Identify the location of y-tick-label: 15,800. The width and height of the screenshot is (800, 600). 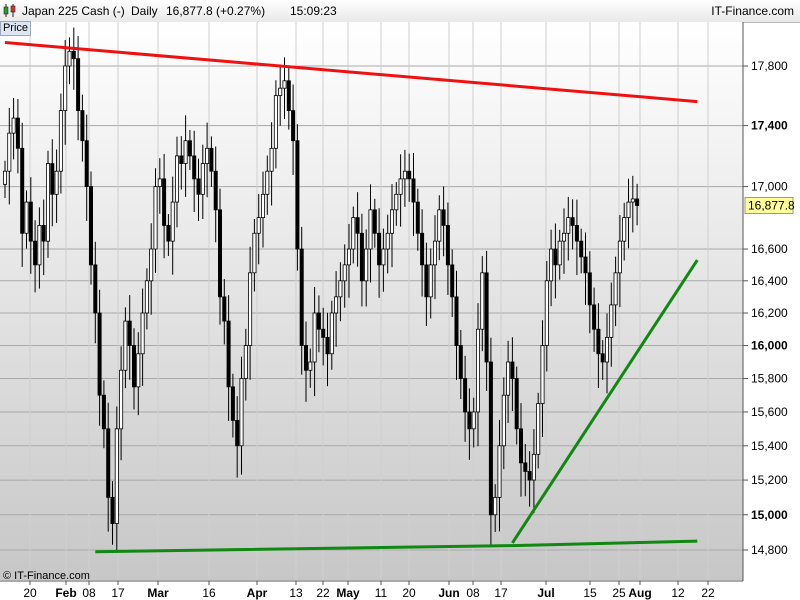
(769, 379).